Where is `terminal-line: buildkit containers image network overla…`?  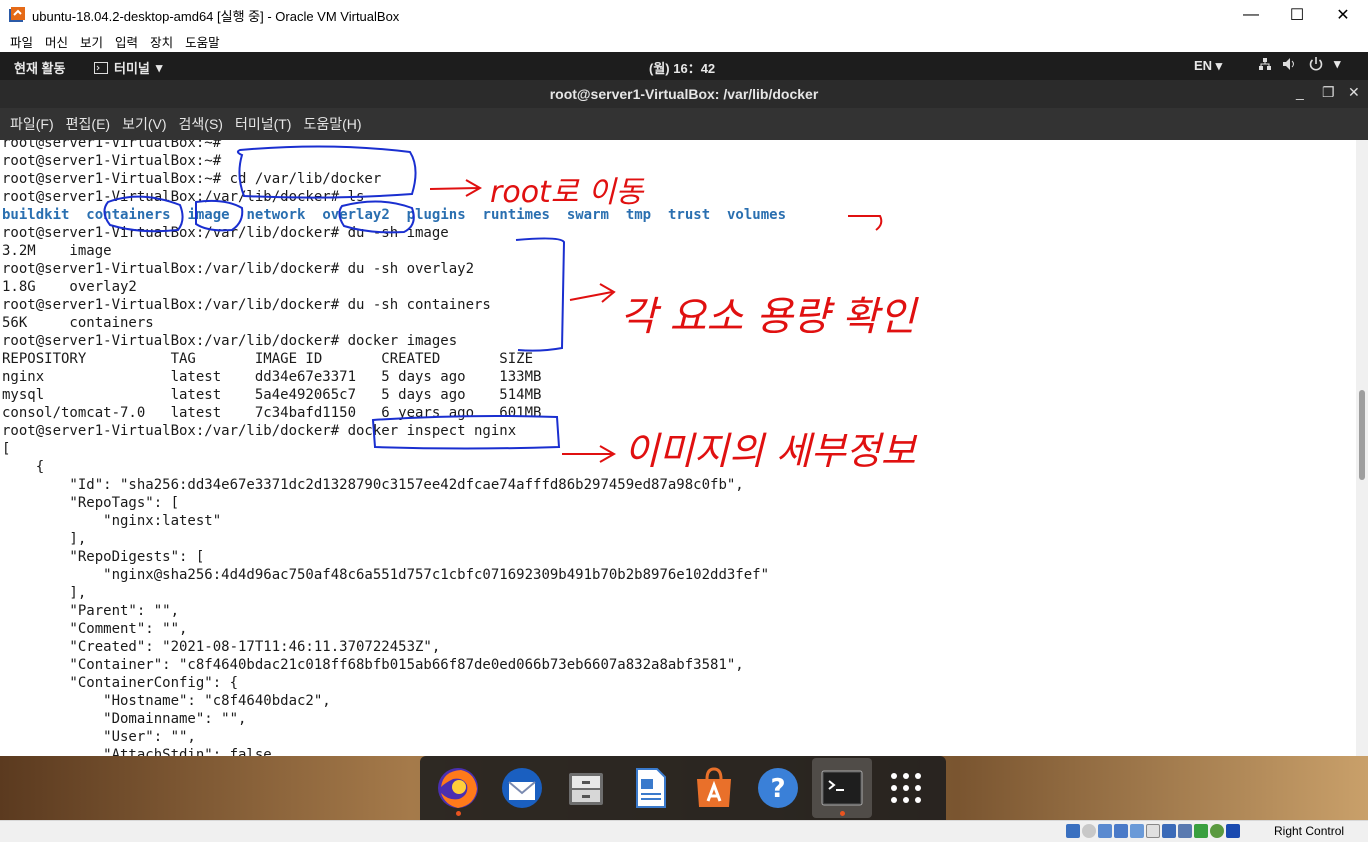 terminal-line: buildkit containers image network overla… is located at coordinates (394, 215).